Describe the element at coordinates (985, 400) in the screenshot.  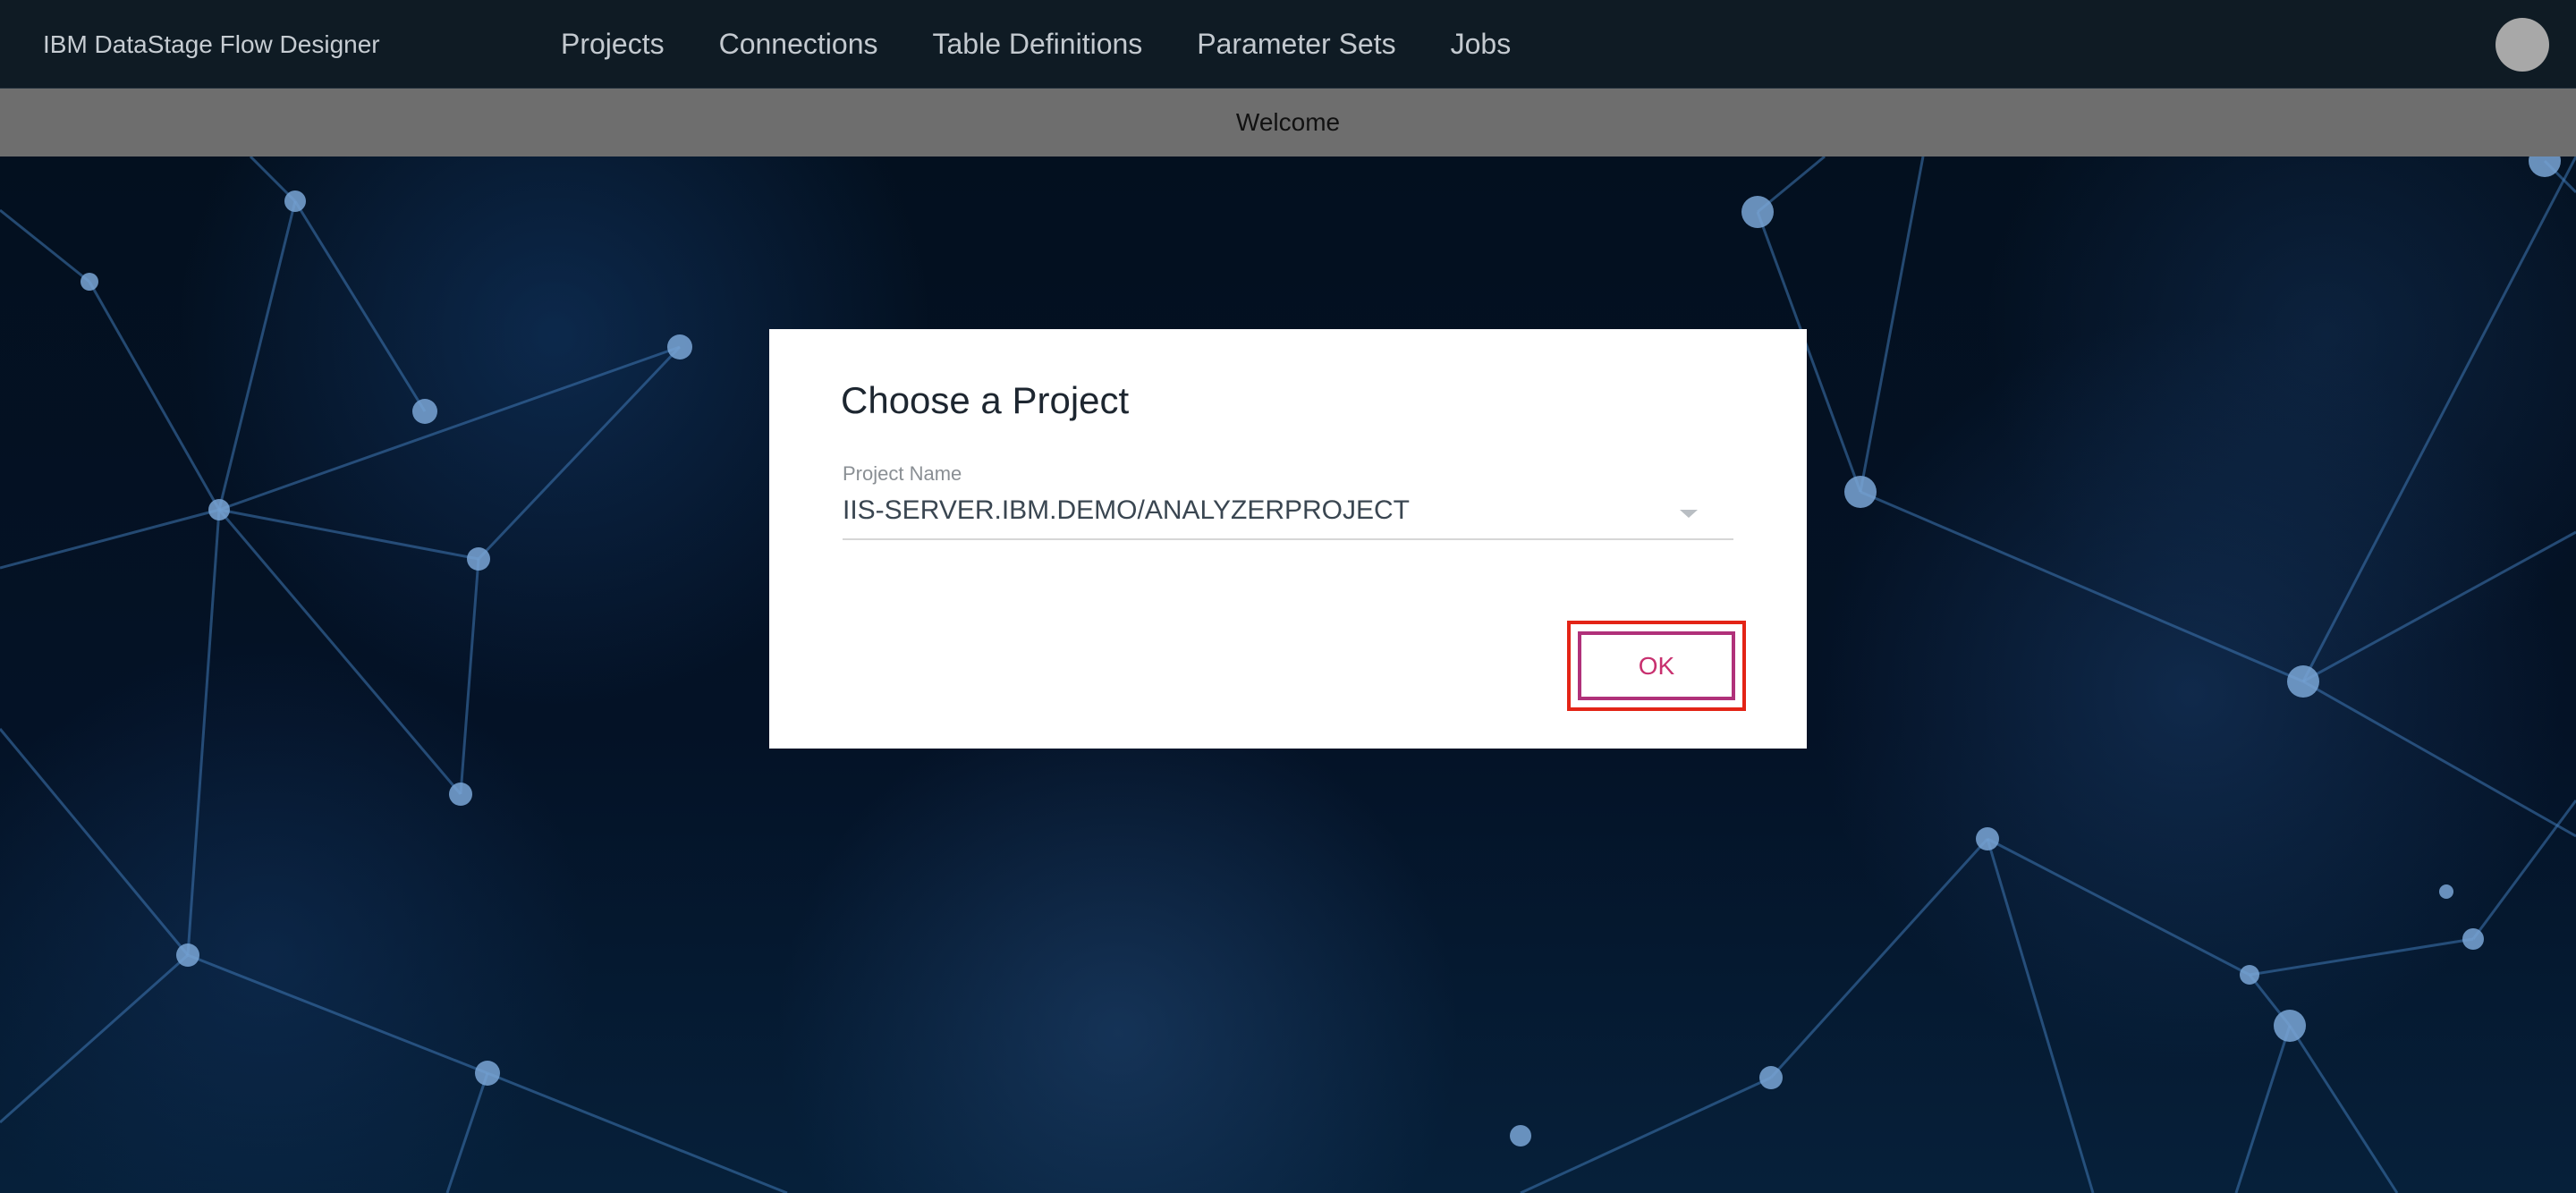
I see `dialog-title: Choose a Project` at that location.